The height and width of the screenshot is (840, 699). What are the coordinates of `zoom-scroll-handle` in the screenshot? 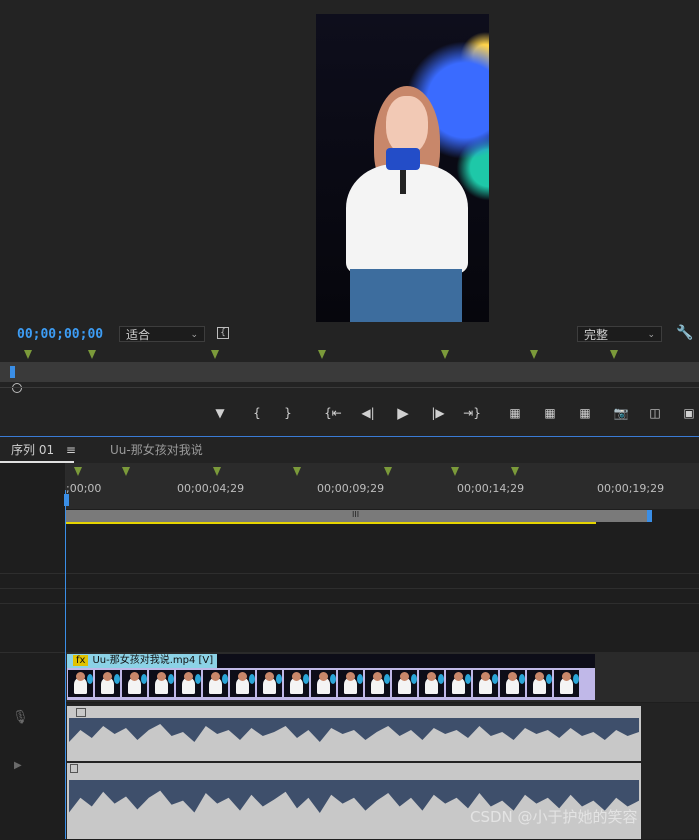 It's located at (17, 388).